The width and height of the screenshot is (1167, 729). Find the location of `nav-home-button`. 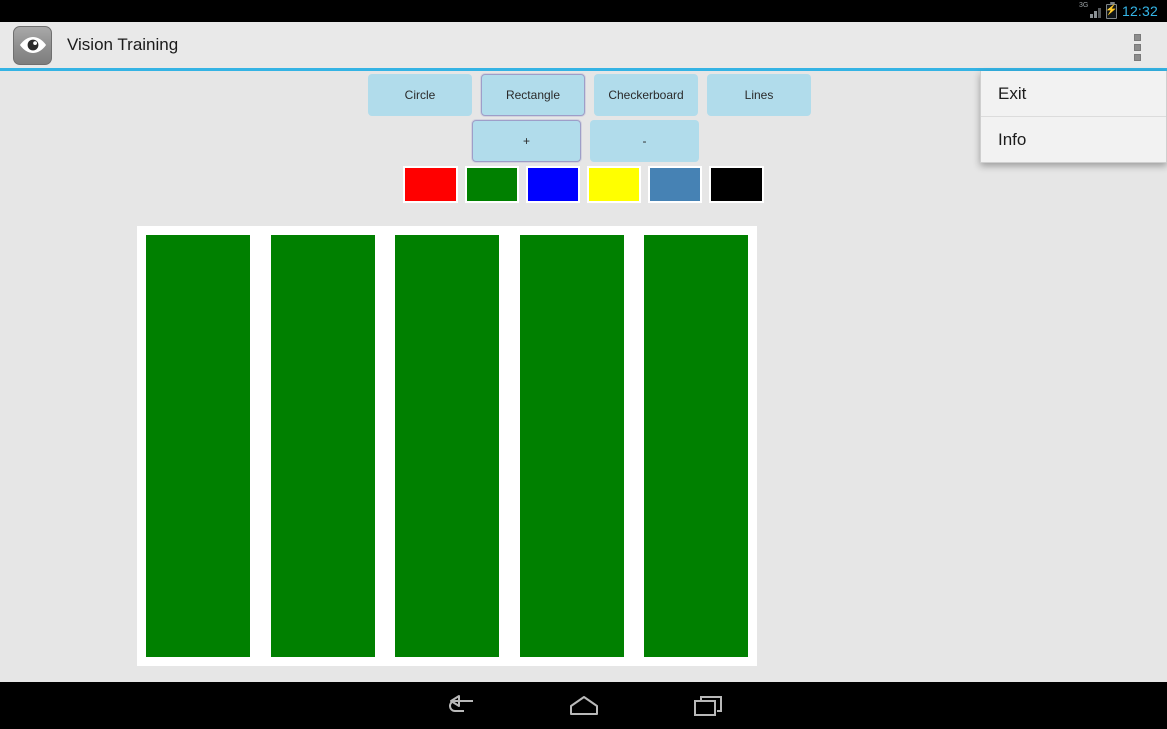

nav-home-button is located at coordinates (584, 706).